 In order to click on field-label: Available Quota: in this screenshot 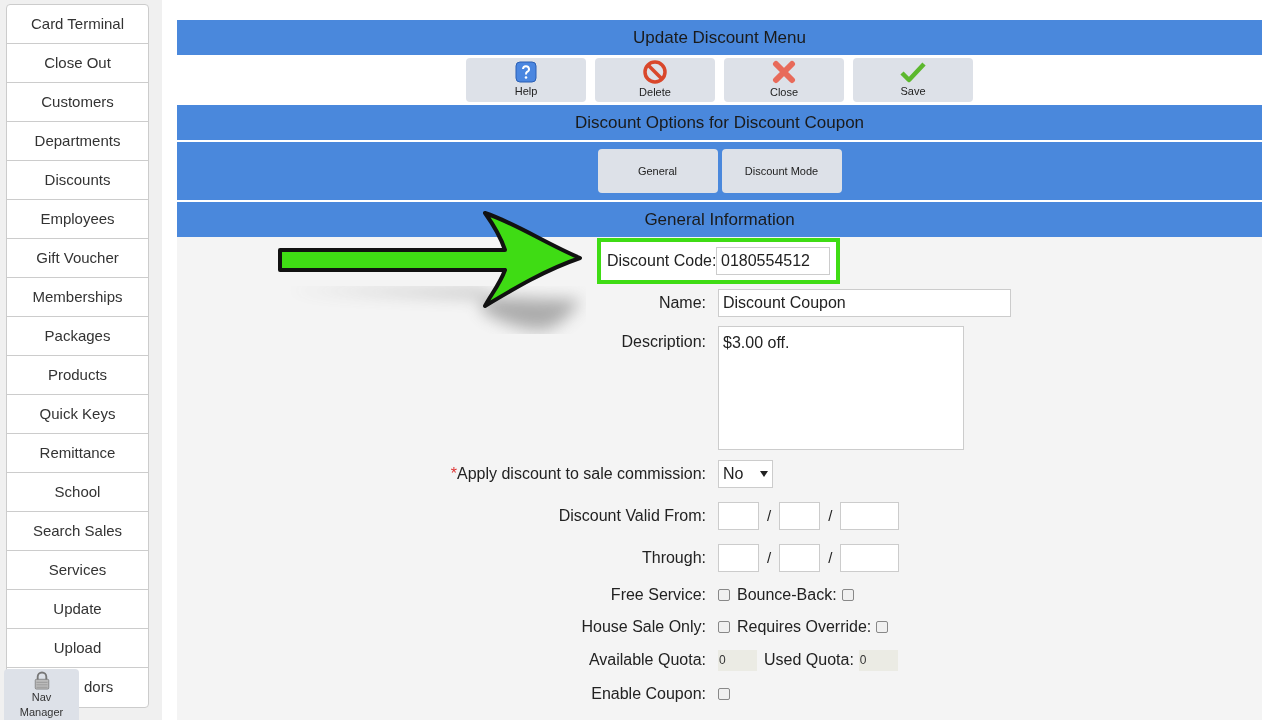, I will do `click(647, 660)`.